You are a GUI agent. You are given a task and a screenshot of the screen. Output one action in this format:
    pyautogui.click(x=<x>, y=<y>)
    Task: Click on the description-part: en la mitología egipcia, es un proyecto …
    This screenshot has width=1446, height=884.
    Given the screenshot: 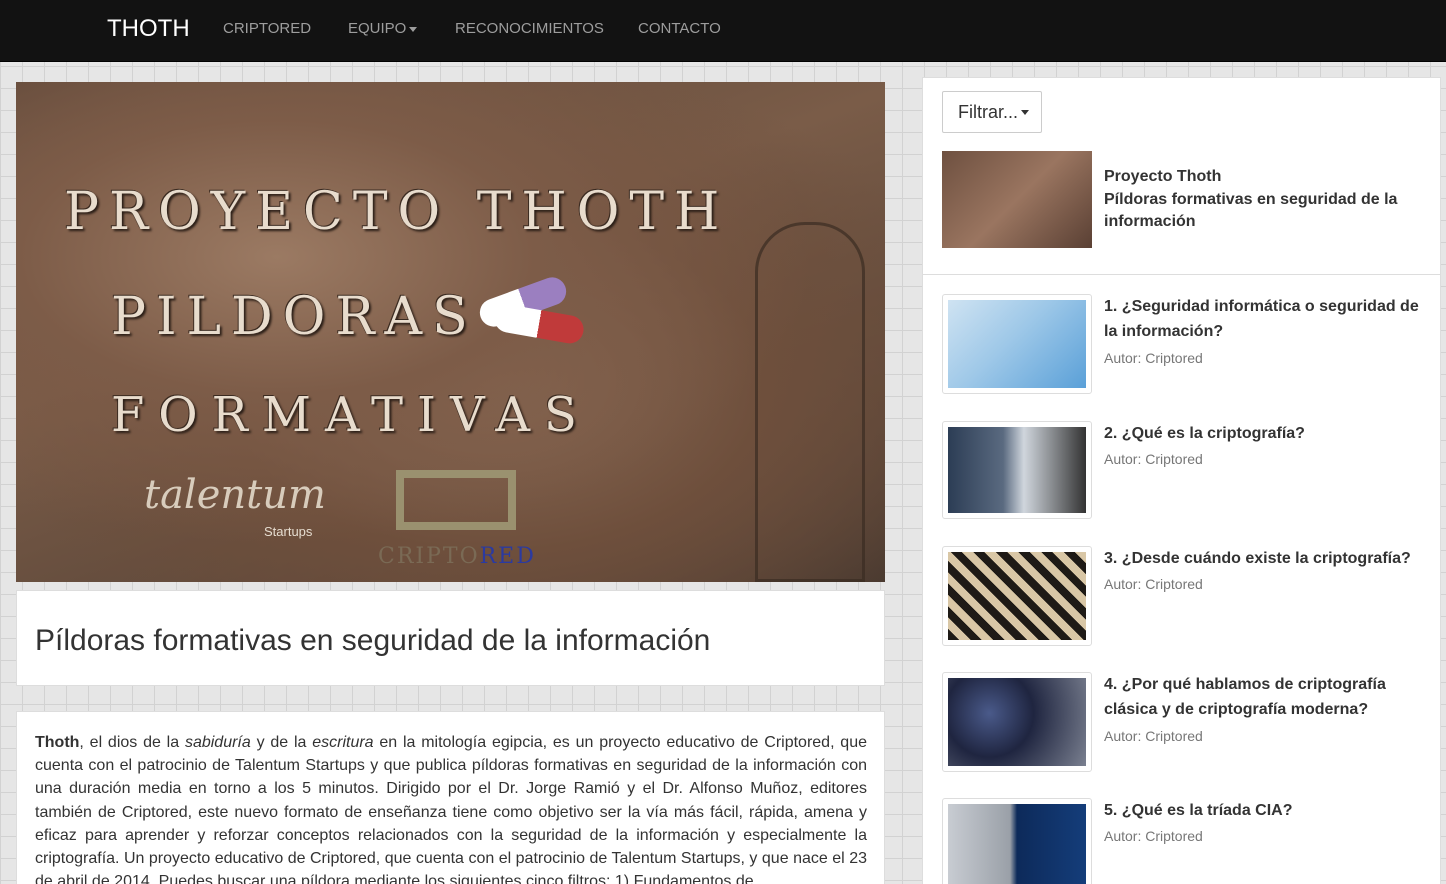 What is the action you would take?
    pyautogui.click(x=451, y=809)
    